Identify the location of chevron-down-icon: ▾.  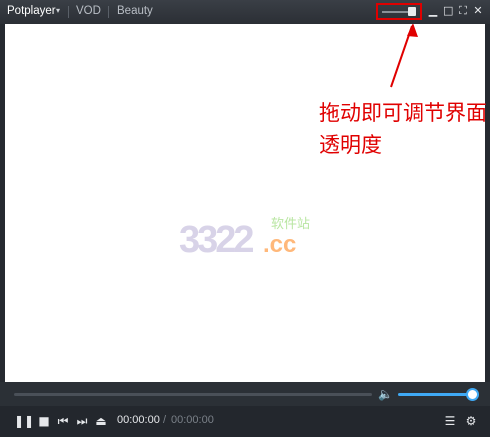
(58, 10).